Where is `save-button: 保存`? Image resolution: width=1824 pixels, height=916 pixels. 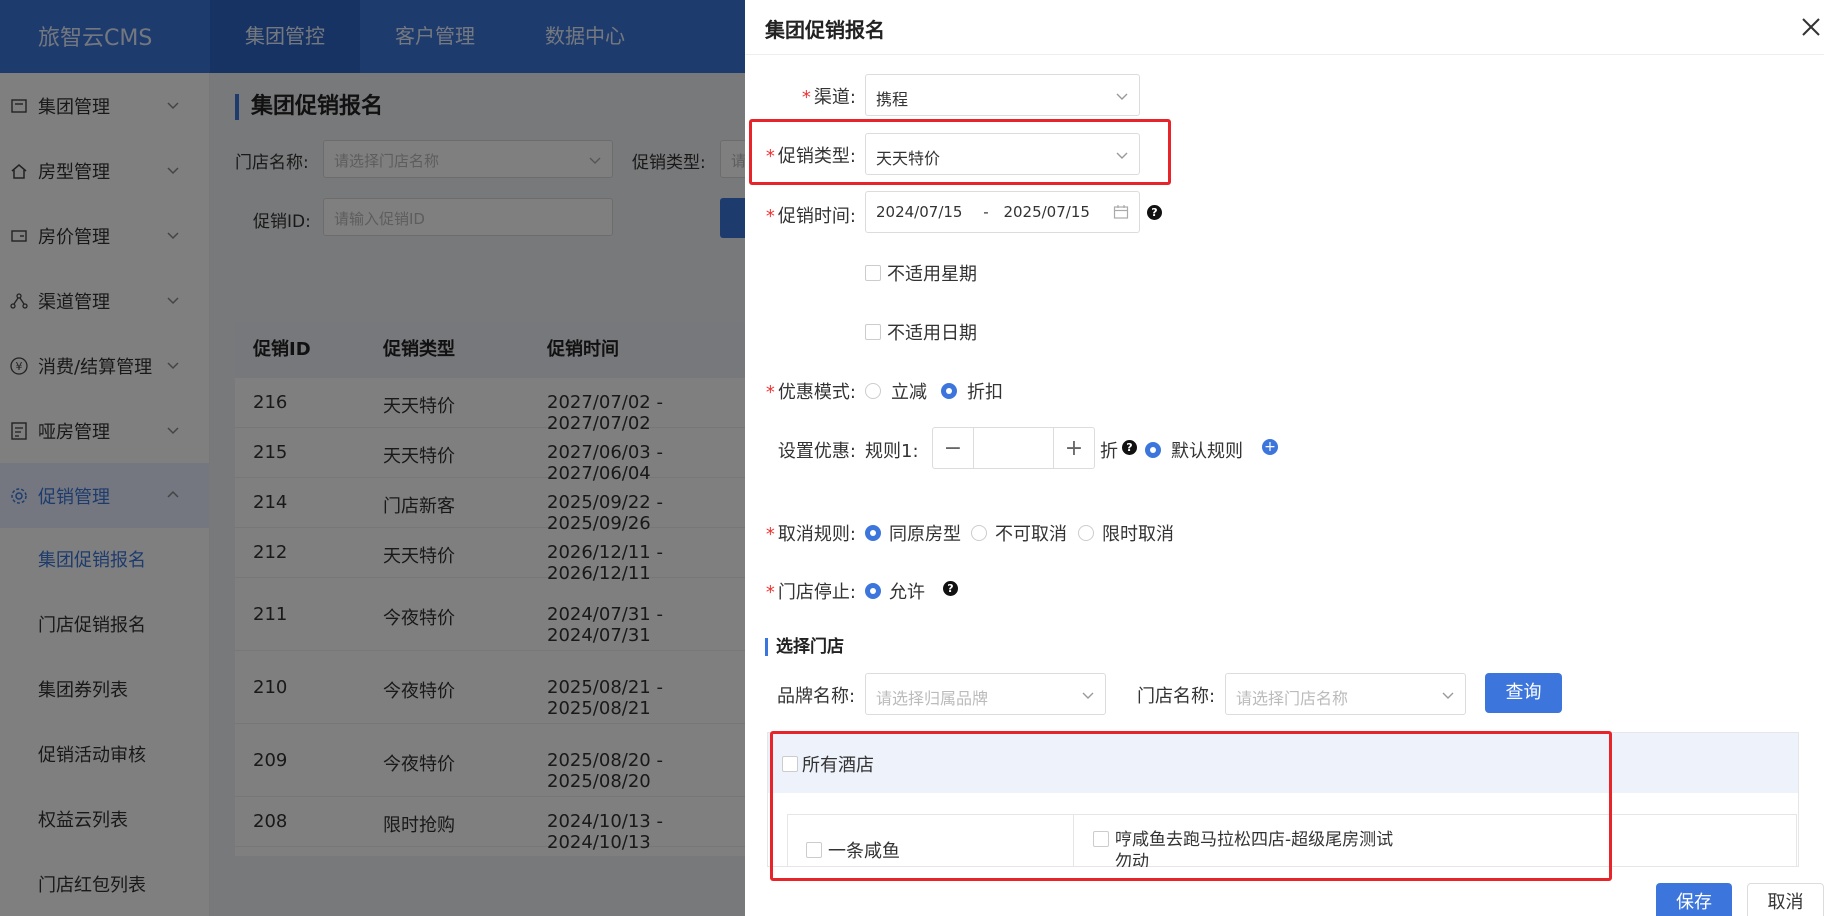 save-button: 保存 is located at coordinates (1694, 899).